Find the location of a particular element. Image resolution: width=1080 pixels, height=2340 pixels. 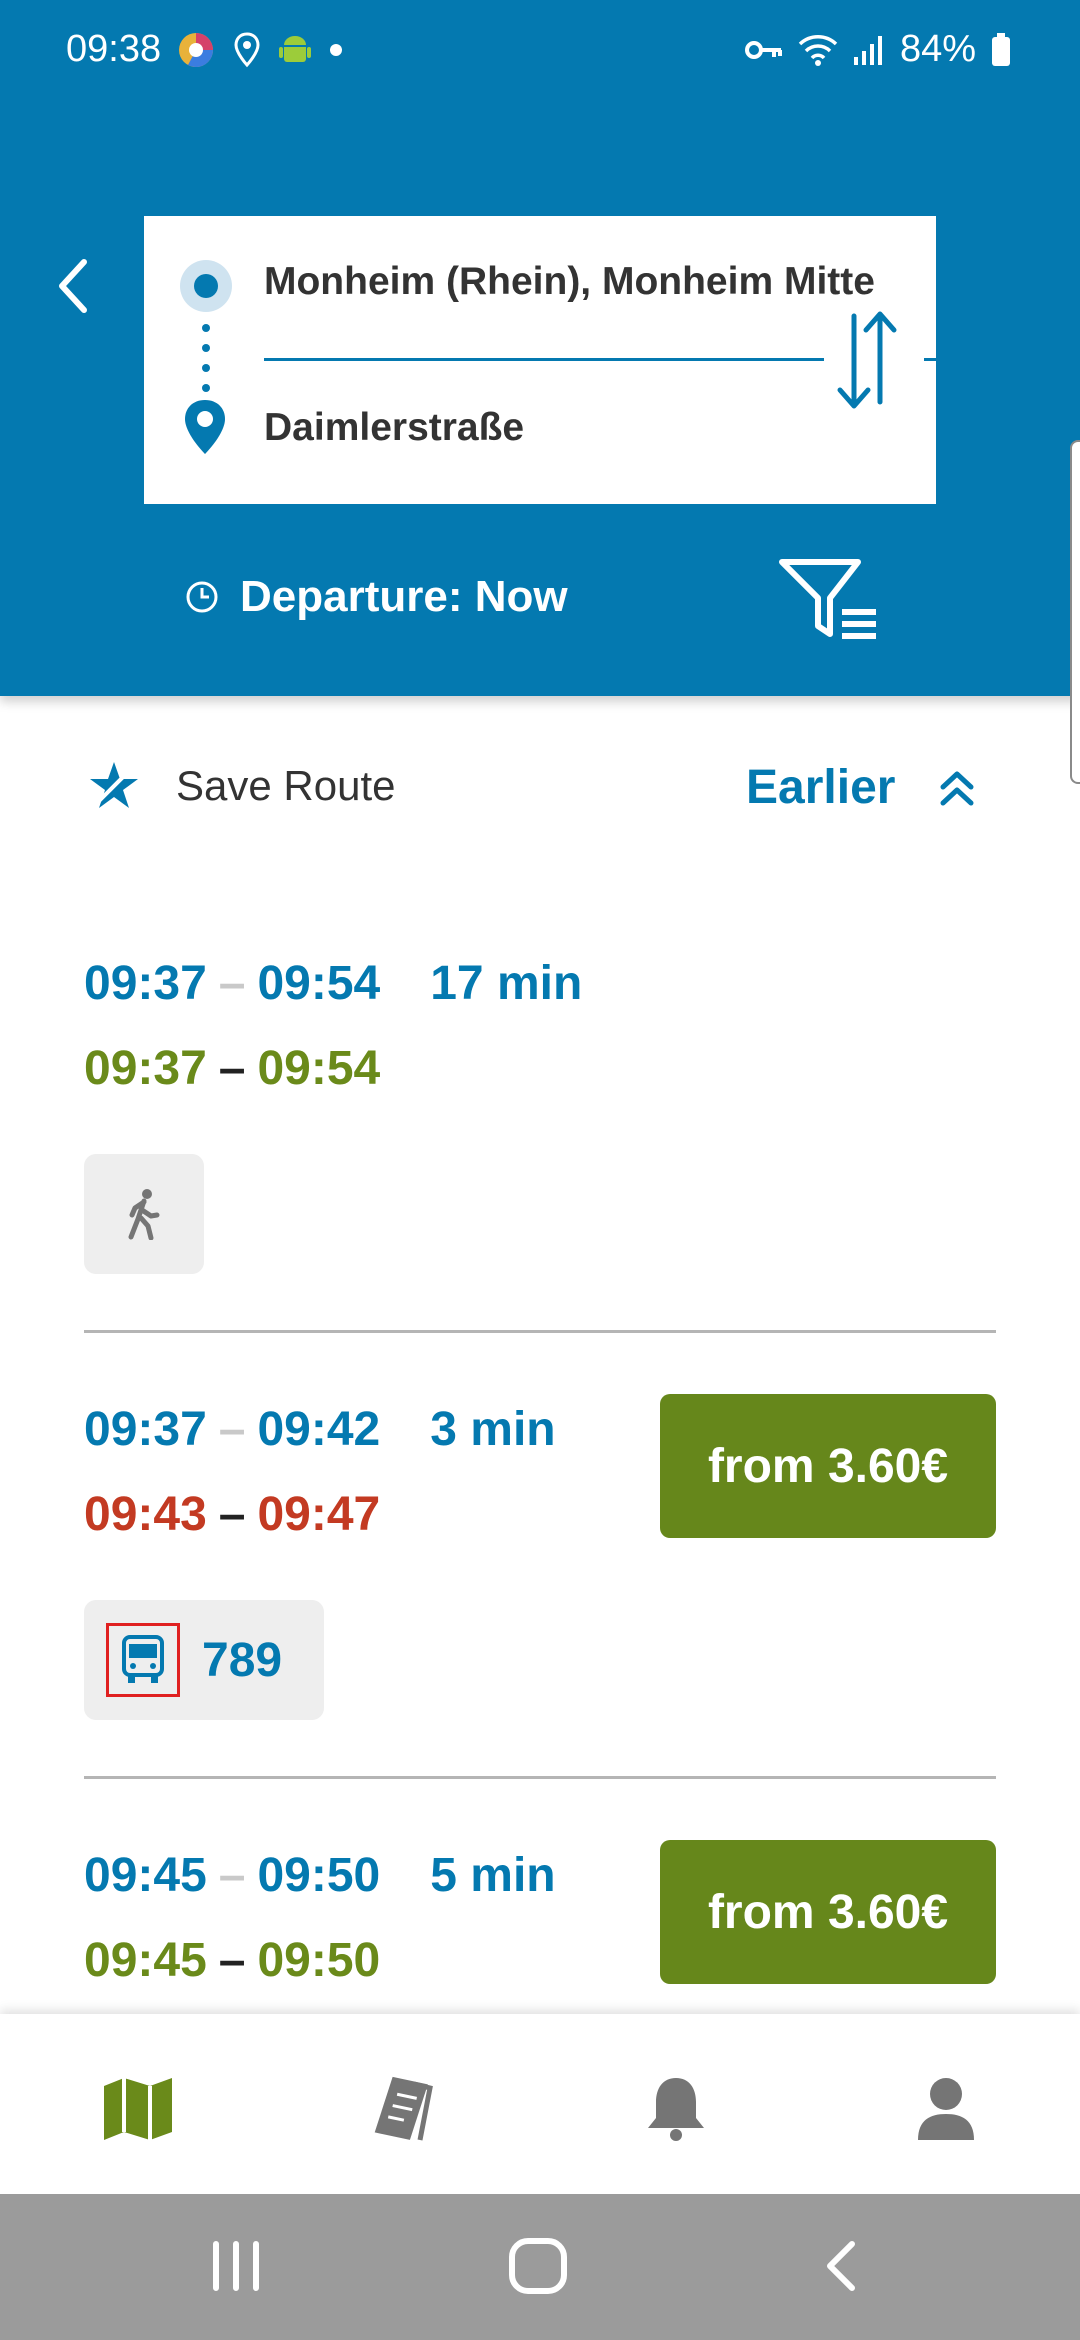

connection-item: 09:37–09:54 17 min 09:37–09:54 is located at coordinates (540, 1121).